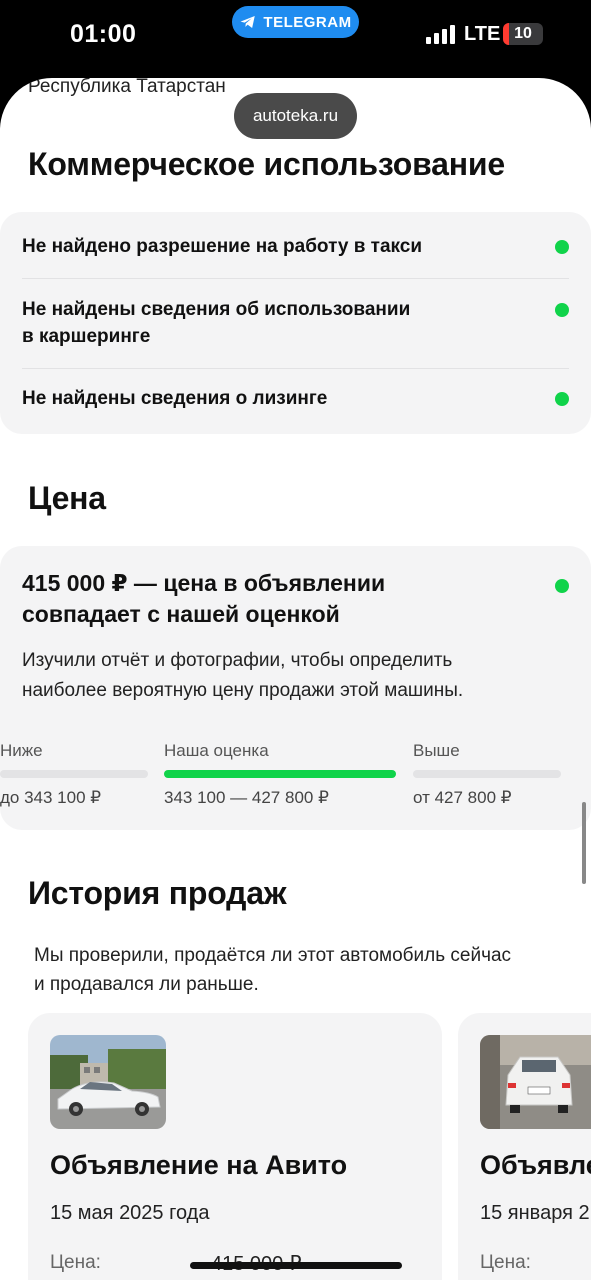 The width and height of the screenshot is (591, 1280). I want to click on url-bar: autoteka.ru, so click(295, 116).